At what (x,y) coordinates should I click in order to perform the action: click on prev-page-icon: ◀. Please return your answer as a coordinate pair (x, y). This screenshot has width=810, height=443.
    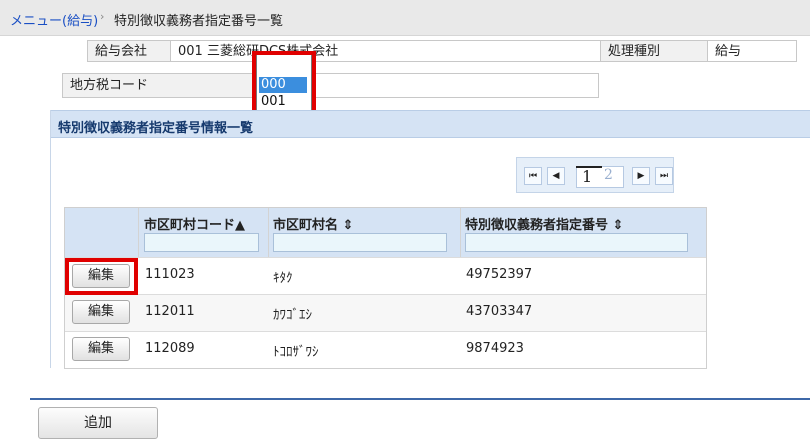
    Looking at the image, I should click on (556, 176).